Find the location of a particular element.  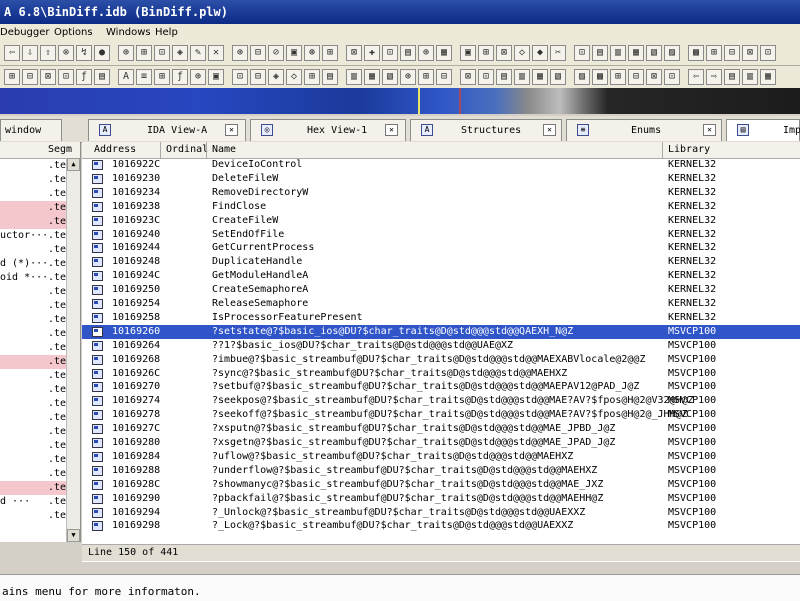

toolbar-button-tb1-3-icon: ⊗ is located at coordinates (66, 53).